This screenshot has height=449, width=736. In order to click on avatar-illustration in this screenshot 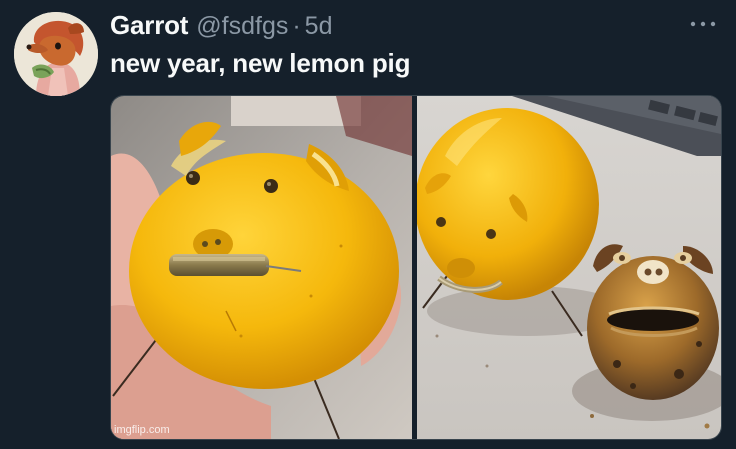, I will do `click(56, 54)`.